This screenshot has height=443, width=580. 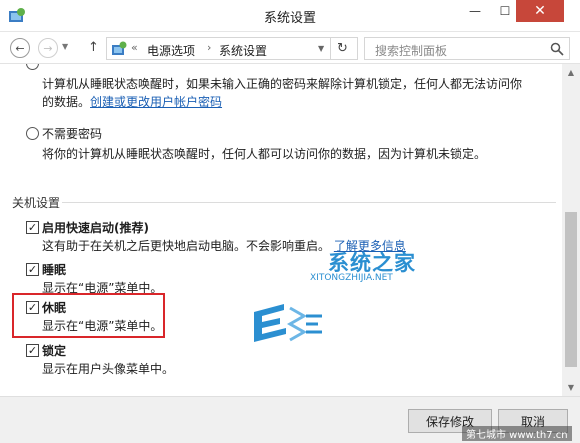 I want to click on sleep-checkbox: ✓, so click(x=32, y=269).